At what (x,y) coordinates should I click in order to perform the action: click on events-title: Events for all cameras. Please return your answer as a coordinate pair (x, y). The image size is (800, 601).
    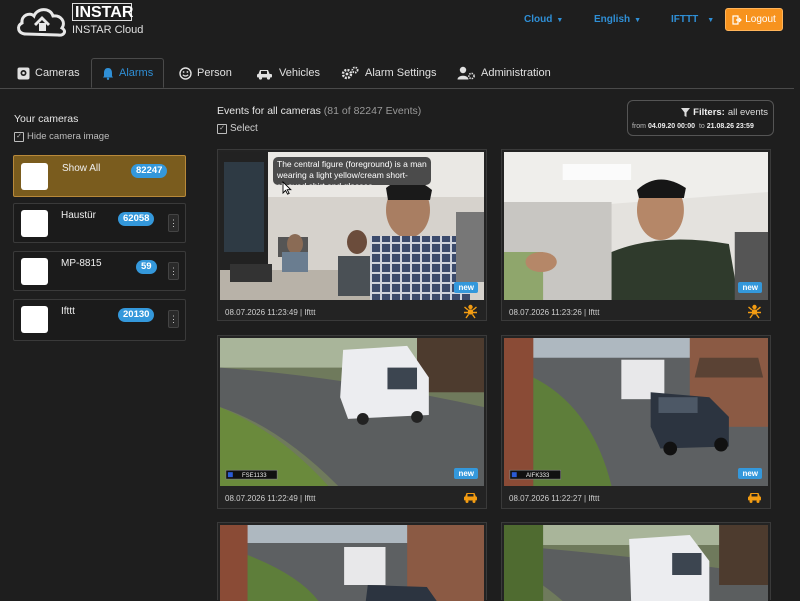
    Looking at the image, I should click on (269, 111).